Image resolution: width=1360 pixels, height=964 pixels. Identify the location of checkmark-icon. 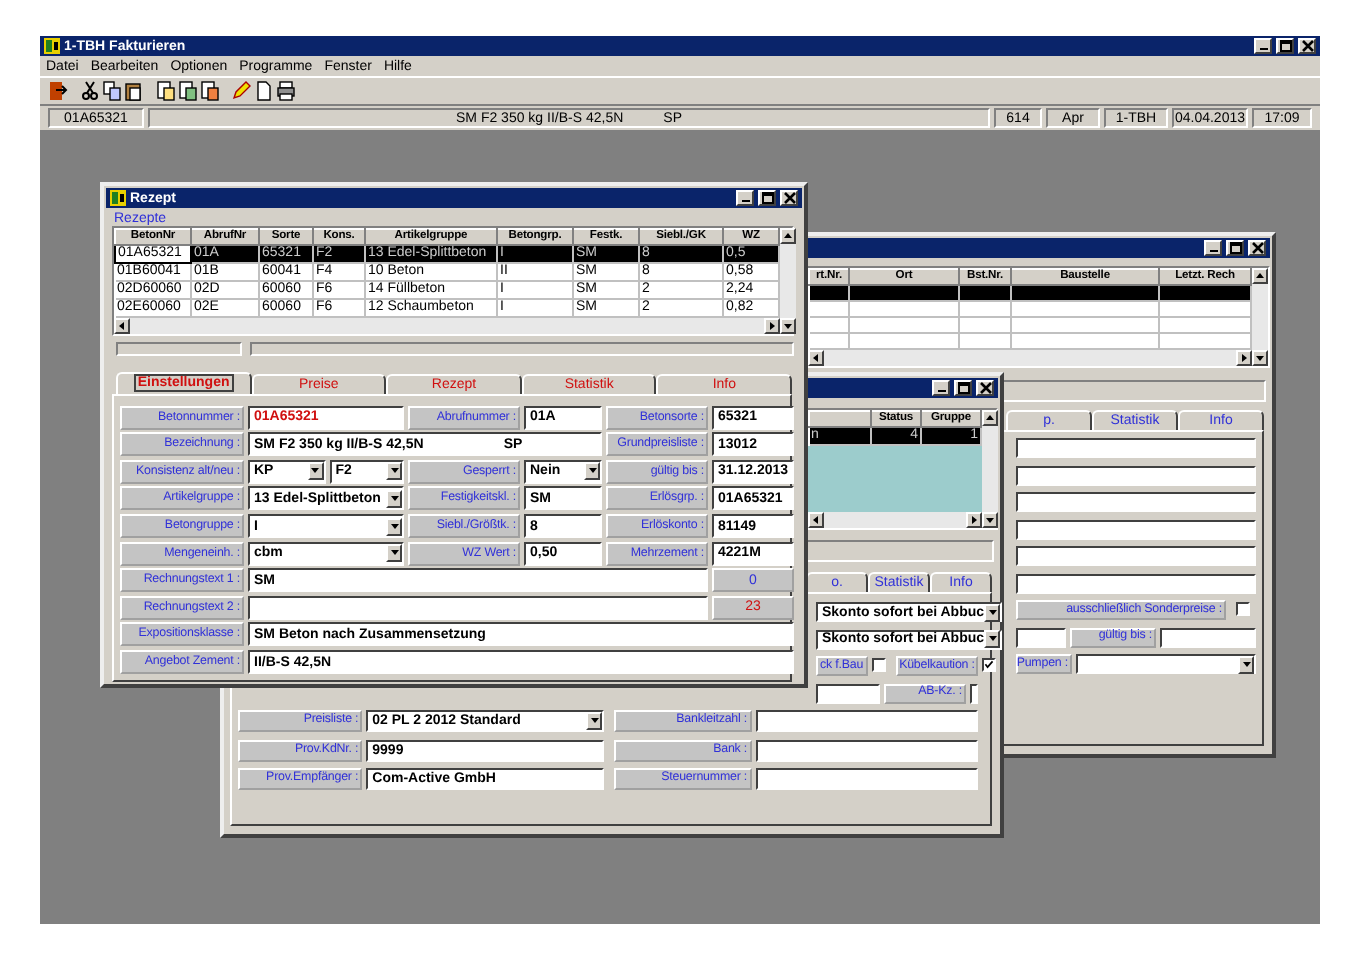
(989, 665).